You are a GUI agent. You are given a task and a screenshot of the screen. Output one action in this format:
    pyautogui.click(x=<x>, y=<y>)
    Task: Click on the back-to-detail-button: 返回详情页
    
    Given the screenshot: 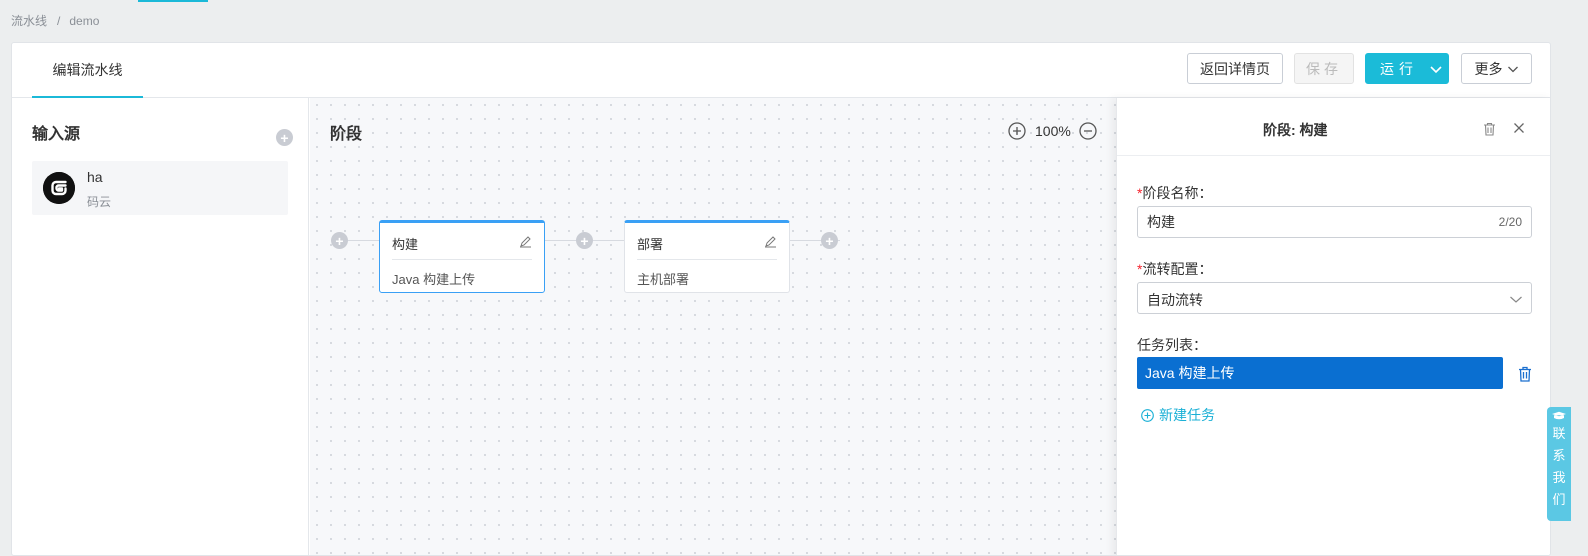 What is the action you would take?
    pyautogui.click(x=1235, y=68)
    